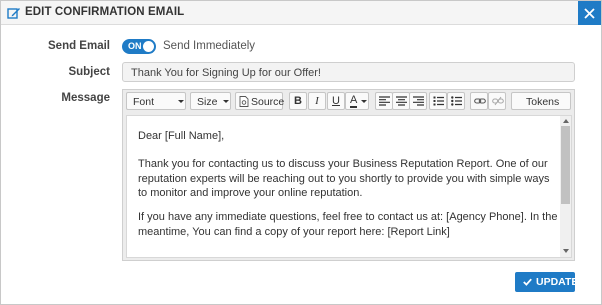 The image size is (602, 305). What do you see at coordinates (105, 12) in the screenshot?
I see `dialog-title: EDIT CONFIRMATION EMAIL` at bounding box center [105, 12].